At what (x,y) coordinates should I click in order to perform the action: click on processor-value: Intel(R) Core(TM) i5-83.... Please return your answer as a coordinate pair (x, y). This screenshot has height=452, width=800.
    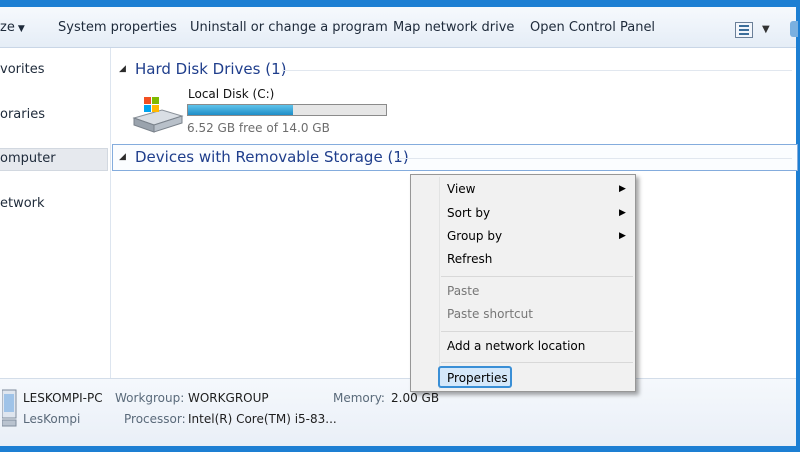
    Looking at the image, I should click on (262, 419).